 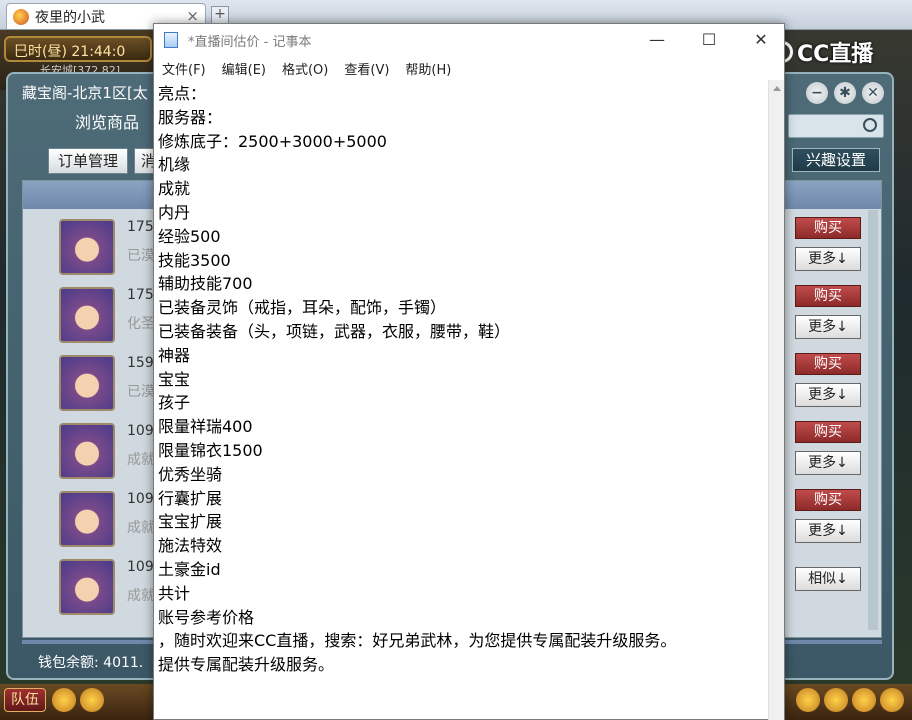 What do you see at coordinates (836, 126) in the screenshot?
I see `shop-search-input` at bounding box center [836, 126].